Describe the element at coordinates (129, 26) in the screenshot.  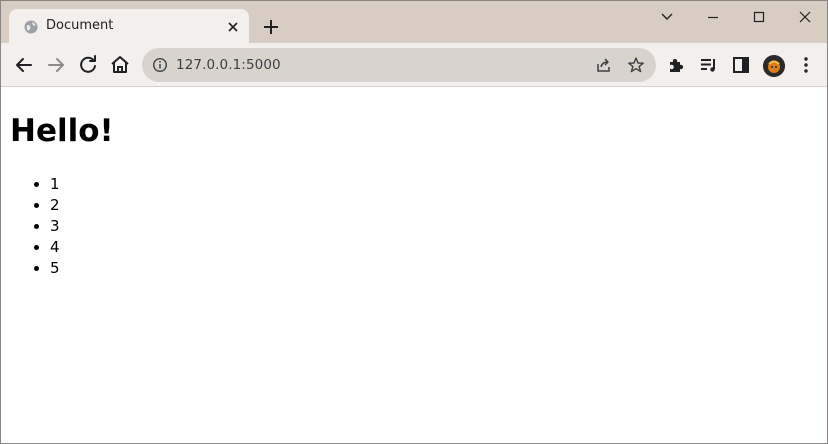
I see `tab-document: Document` at that location.